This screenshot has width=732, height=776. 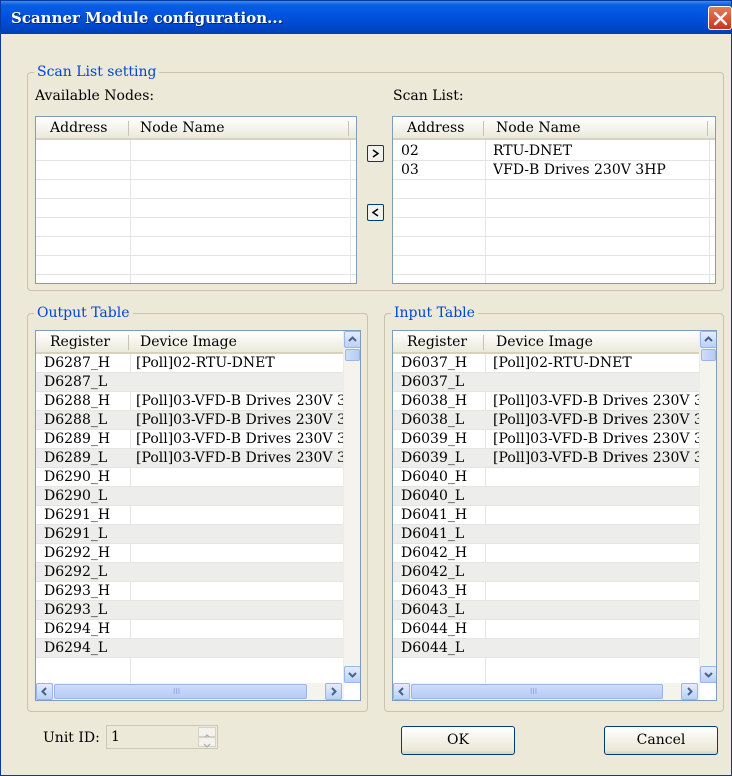 I want to click on table-row: D6290_L, so click(x=190, y=496).